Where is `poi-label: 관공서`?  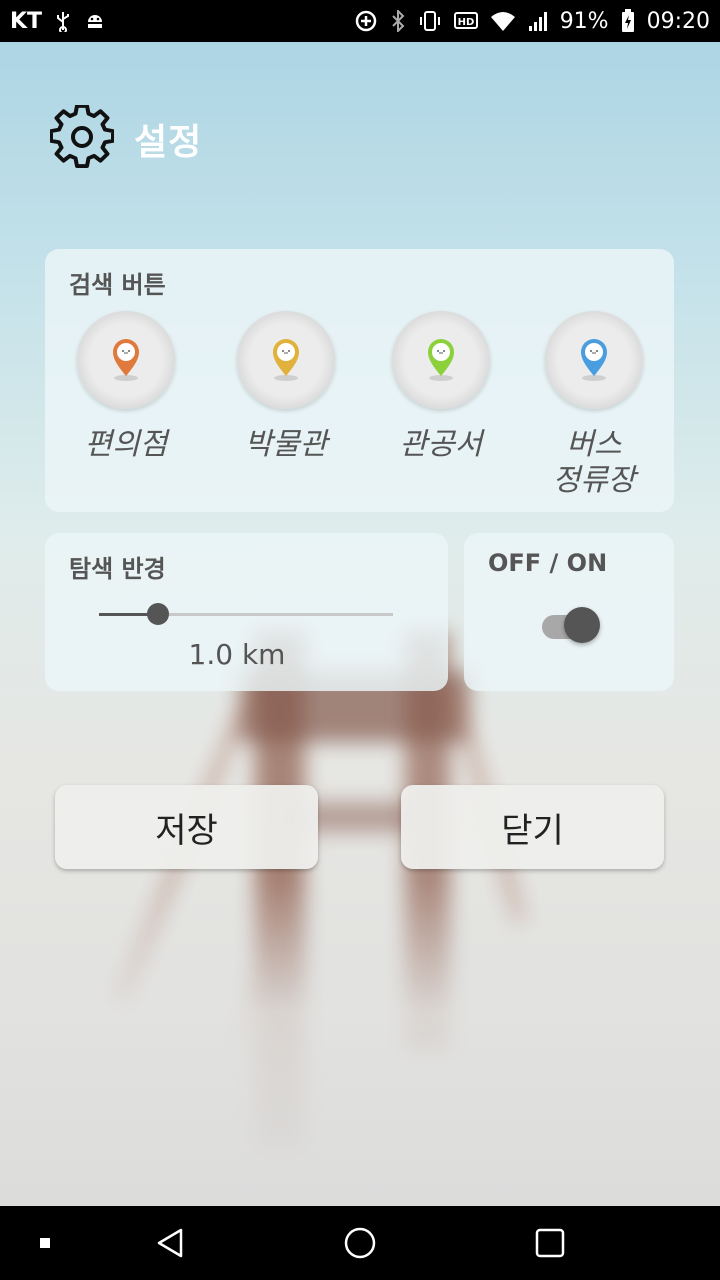
poi-label: 관공서 is located at coordinates (441, 444).